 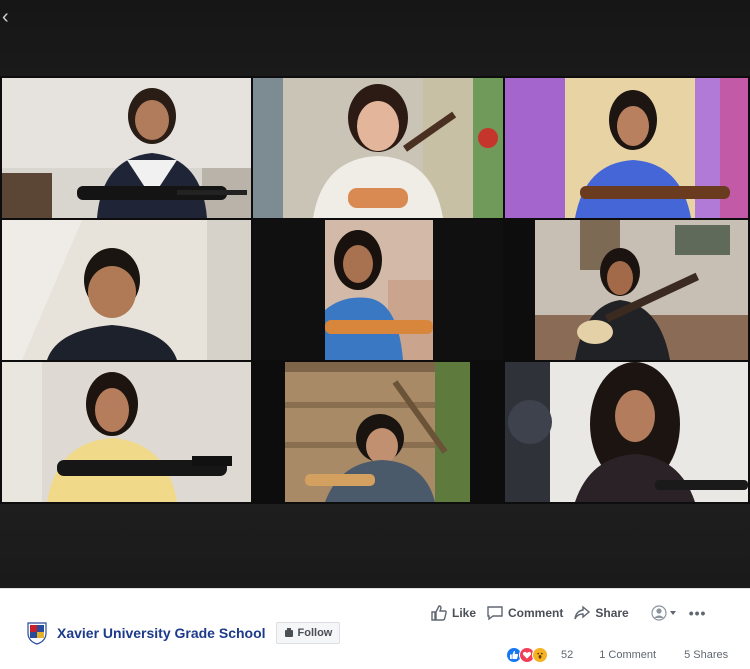 I want to click on post-actions: Like Comment Share •••, so click(x=568, y=613).